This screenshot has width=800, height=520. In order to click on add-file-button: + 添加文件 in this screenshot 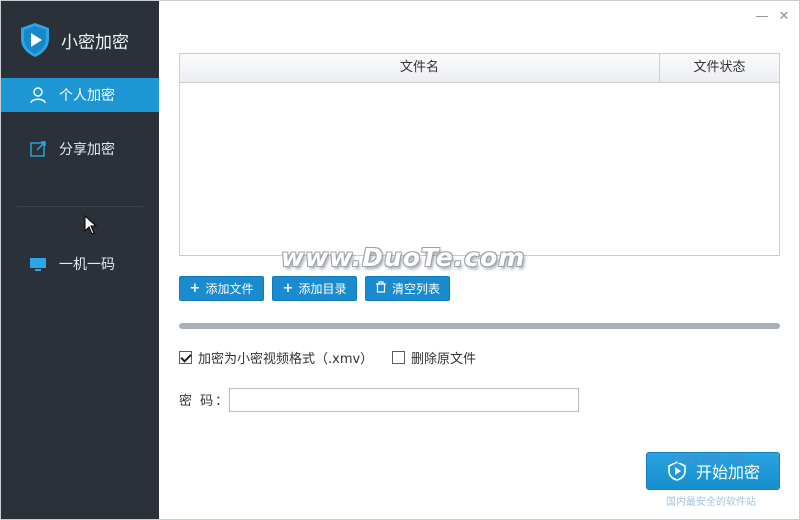, I will do `click(221, 288)`.